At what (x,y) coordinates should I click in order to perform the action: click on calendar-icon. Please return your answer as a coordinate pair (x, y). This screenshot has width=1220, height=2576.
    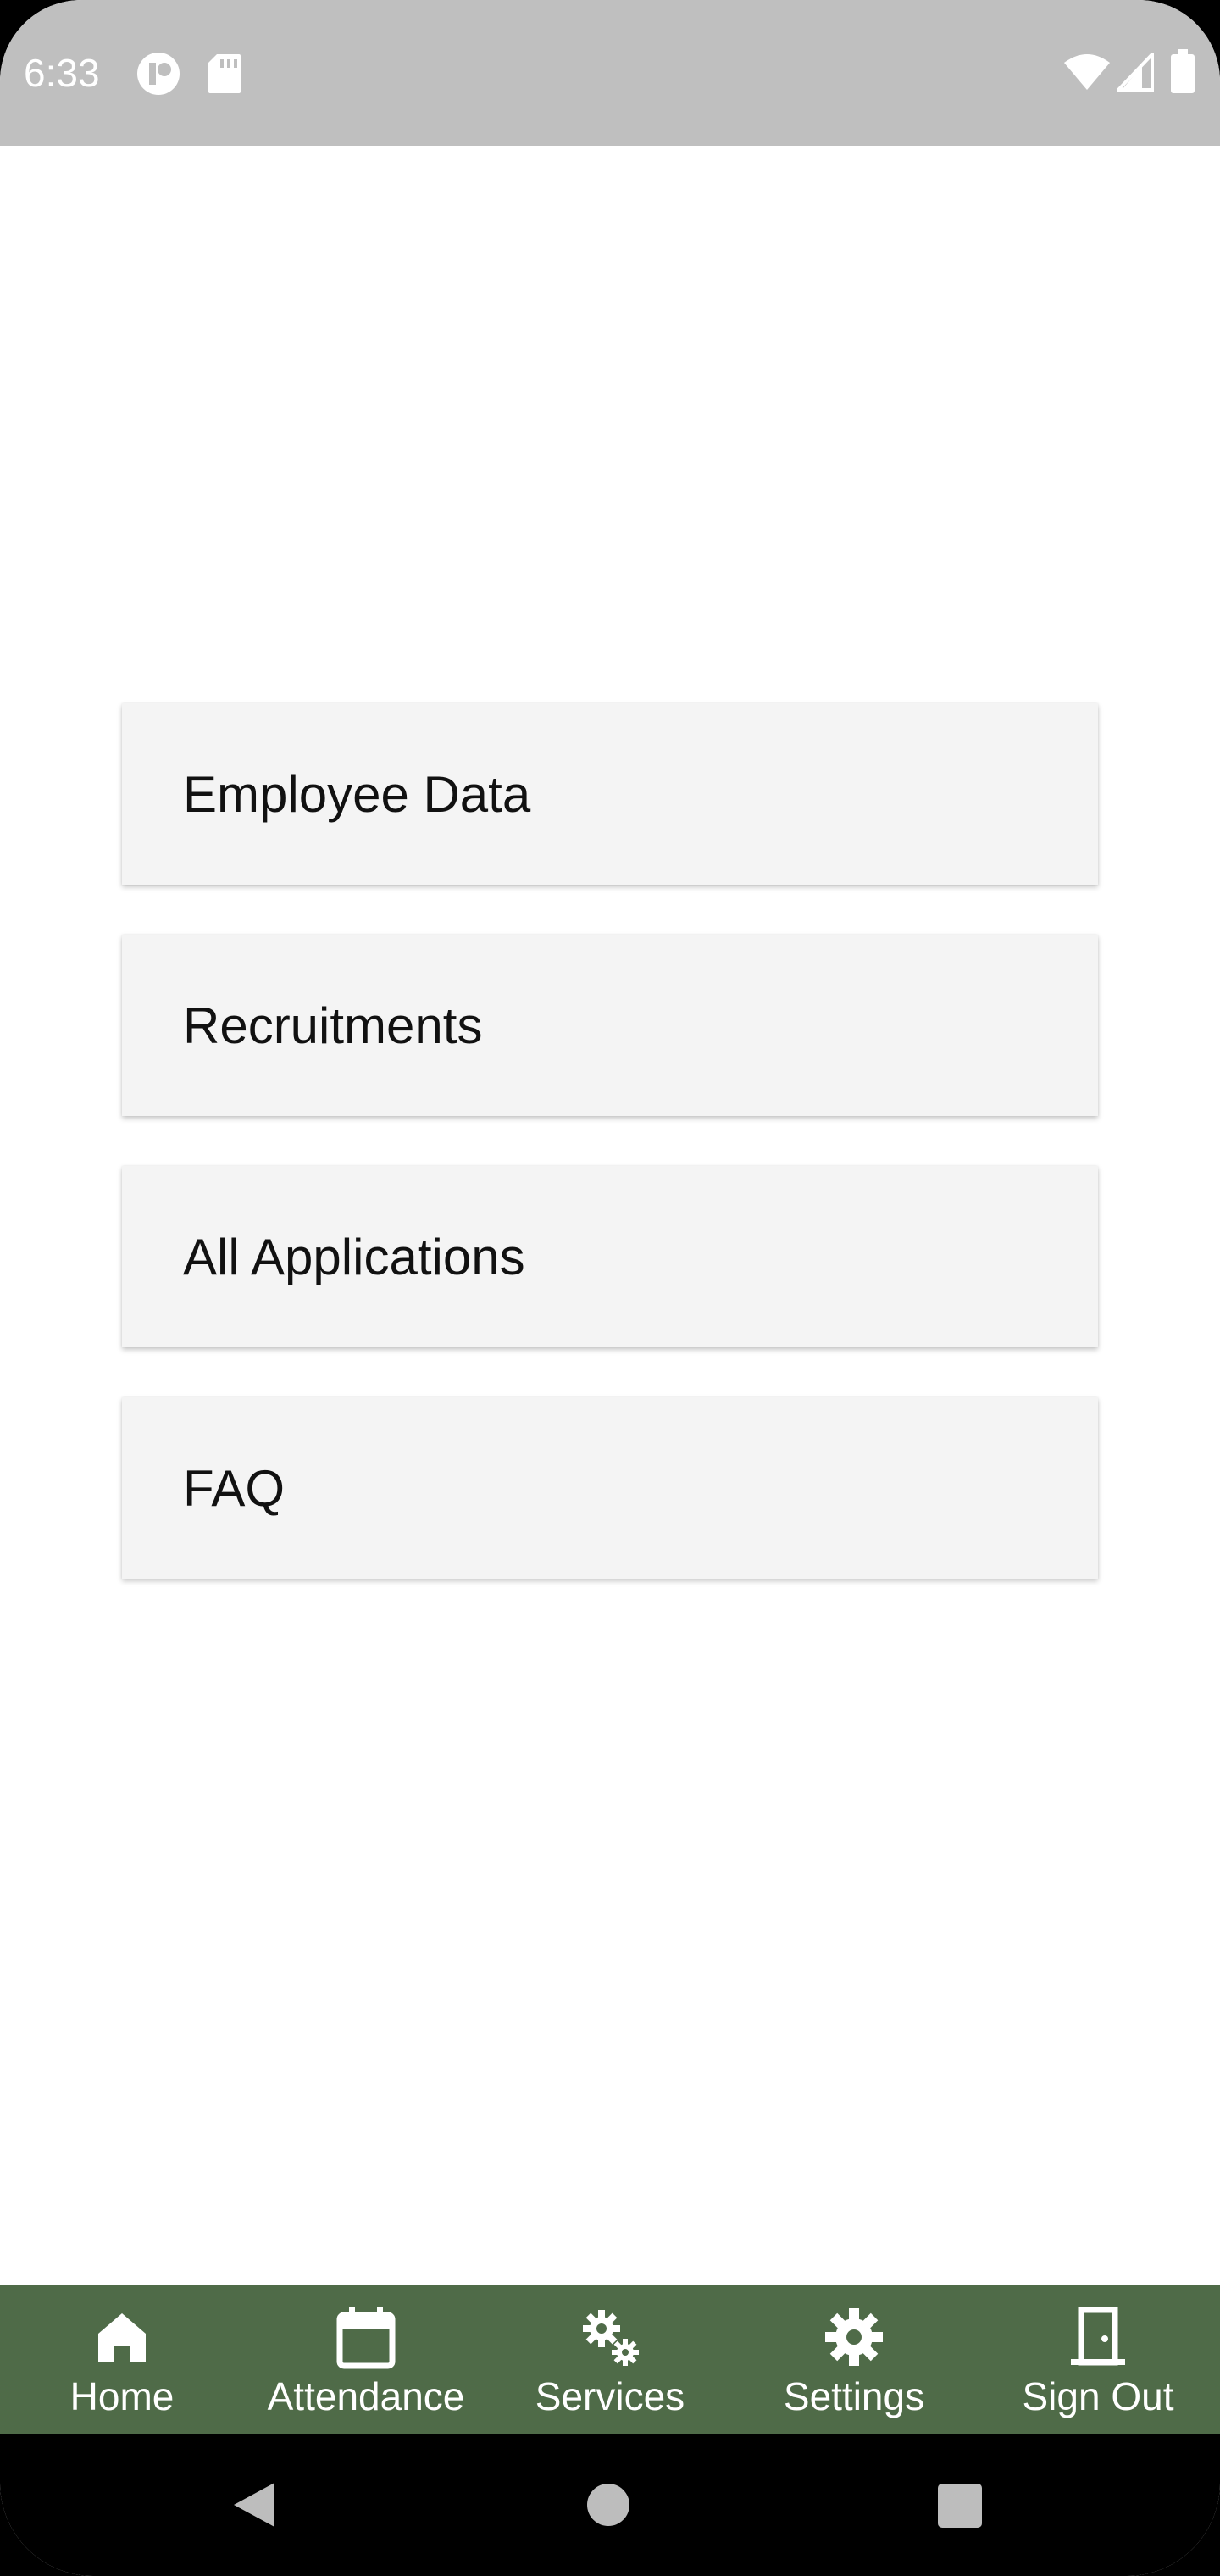
    Looking at the image, I should click on (366, 2338).